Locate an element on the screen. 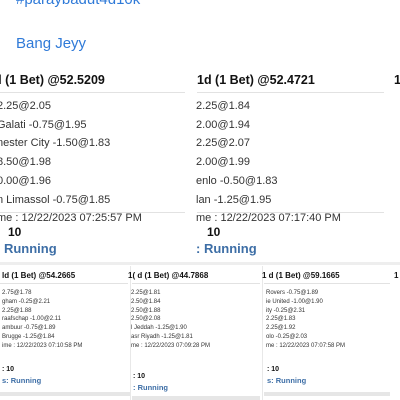  bet-line: Rovers -0.75@1.89 is located at coordinates (292, 293).